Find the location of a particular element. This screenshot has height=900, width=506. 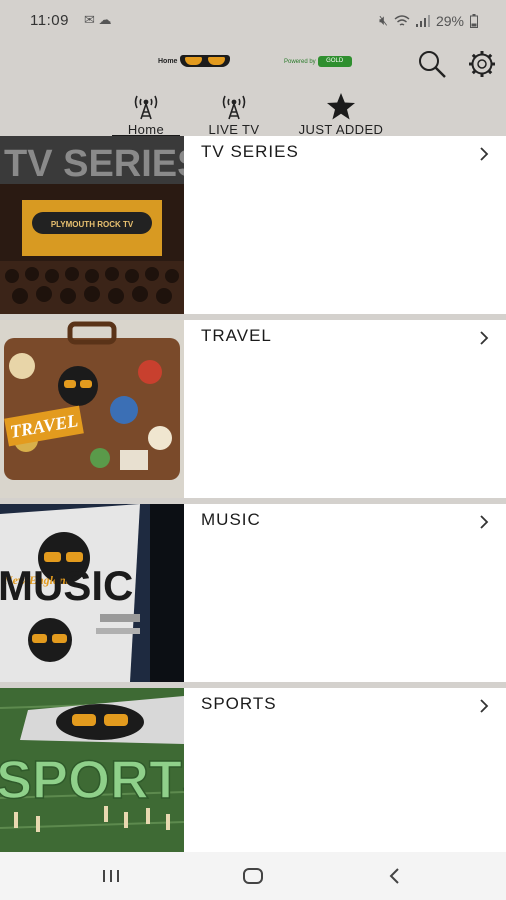

tab-just-added: JUST ADDED is located at coordinates (341, 112).